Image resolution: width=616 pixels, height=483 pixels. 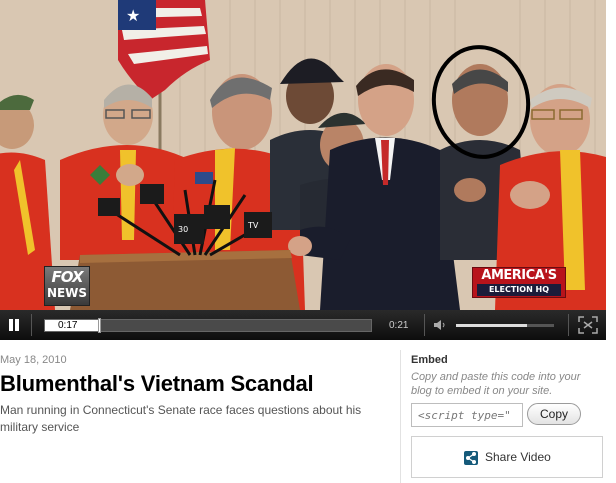 I want to click on duration-time: 0:21, so click(x=399, y=325).